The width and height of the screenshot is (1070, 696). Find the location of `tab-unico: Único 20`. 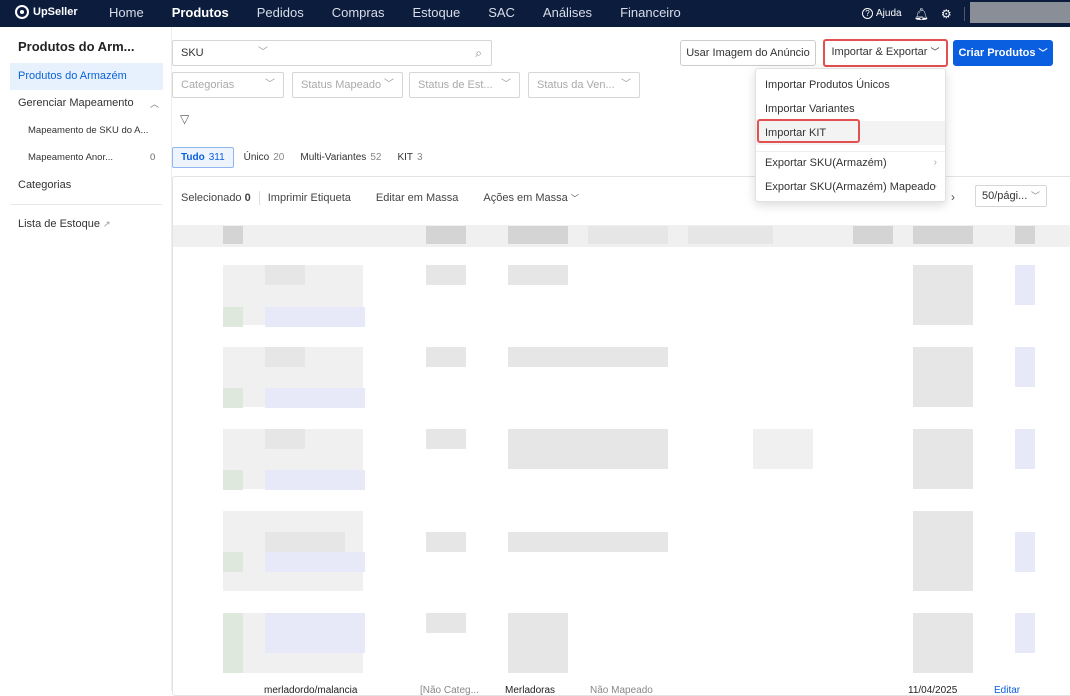

tab-unico: Único 20 is located at coordinates (264, 157).